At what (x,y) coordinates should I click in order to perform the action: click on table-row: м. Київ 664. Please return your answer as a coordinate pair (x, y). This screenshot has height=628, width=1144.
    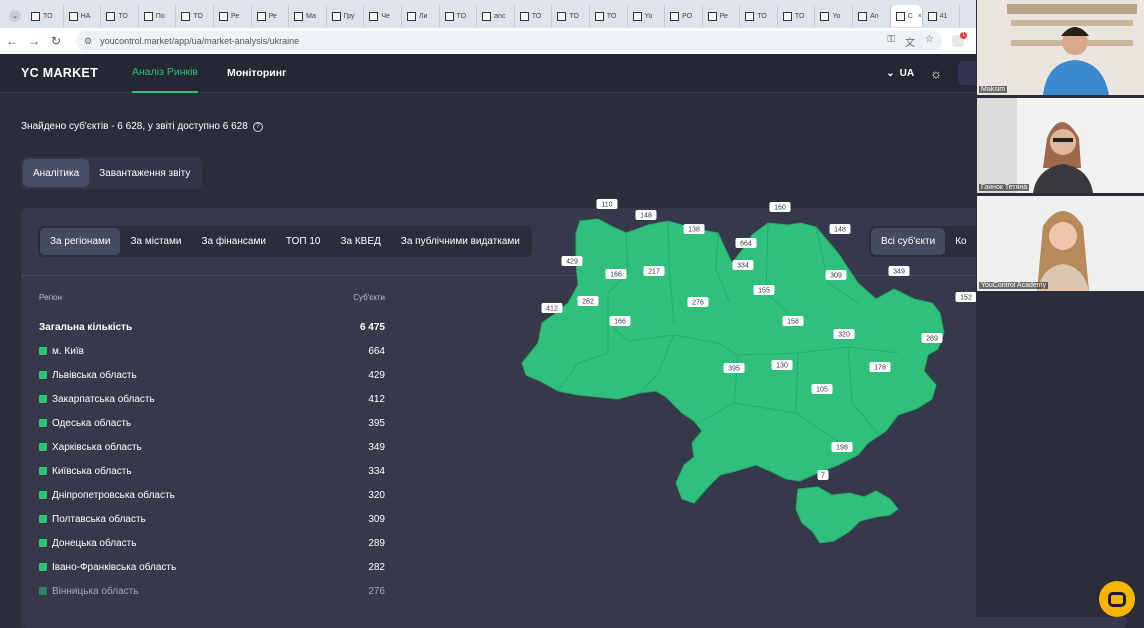
    Looking at the image, I should click on (212, 351).